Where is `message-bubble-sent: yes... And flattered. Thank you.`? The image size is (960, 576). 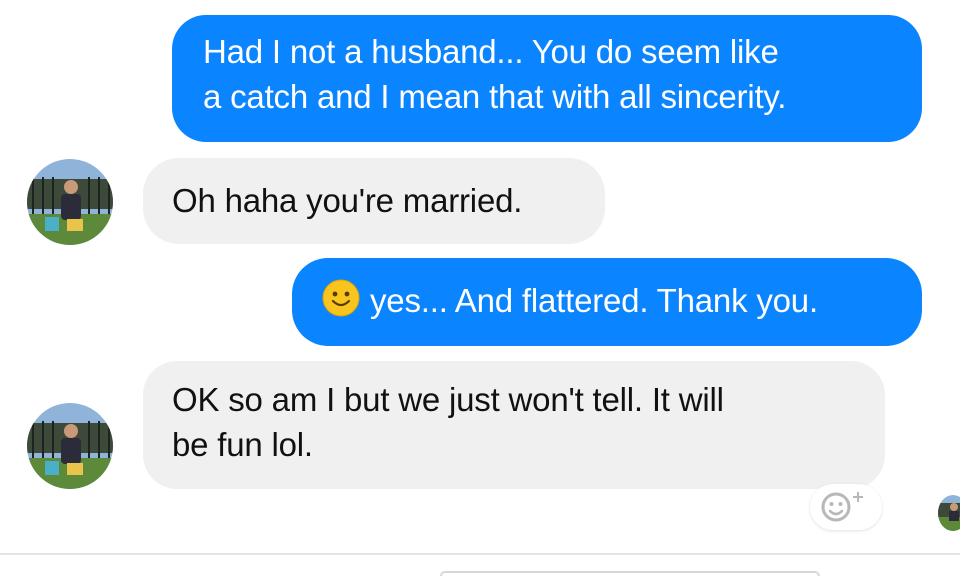
message-bubble-sent: yes... And flattered. Thank you. is located at coordinates (607, 302).